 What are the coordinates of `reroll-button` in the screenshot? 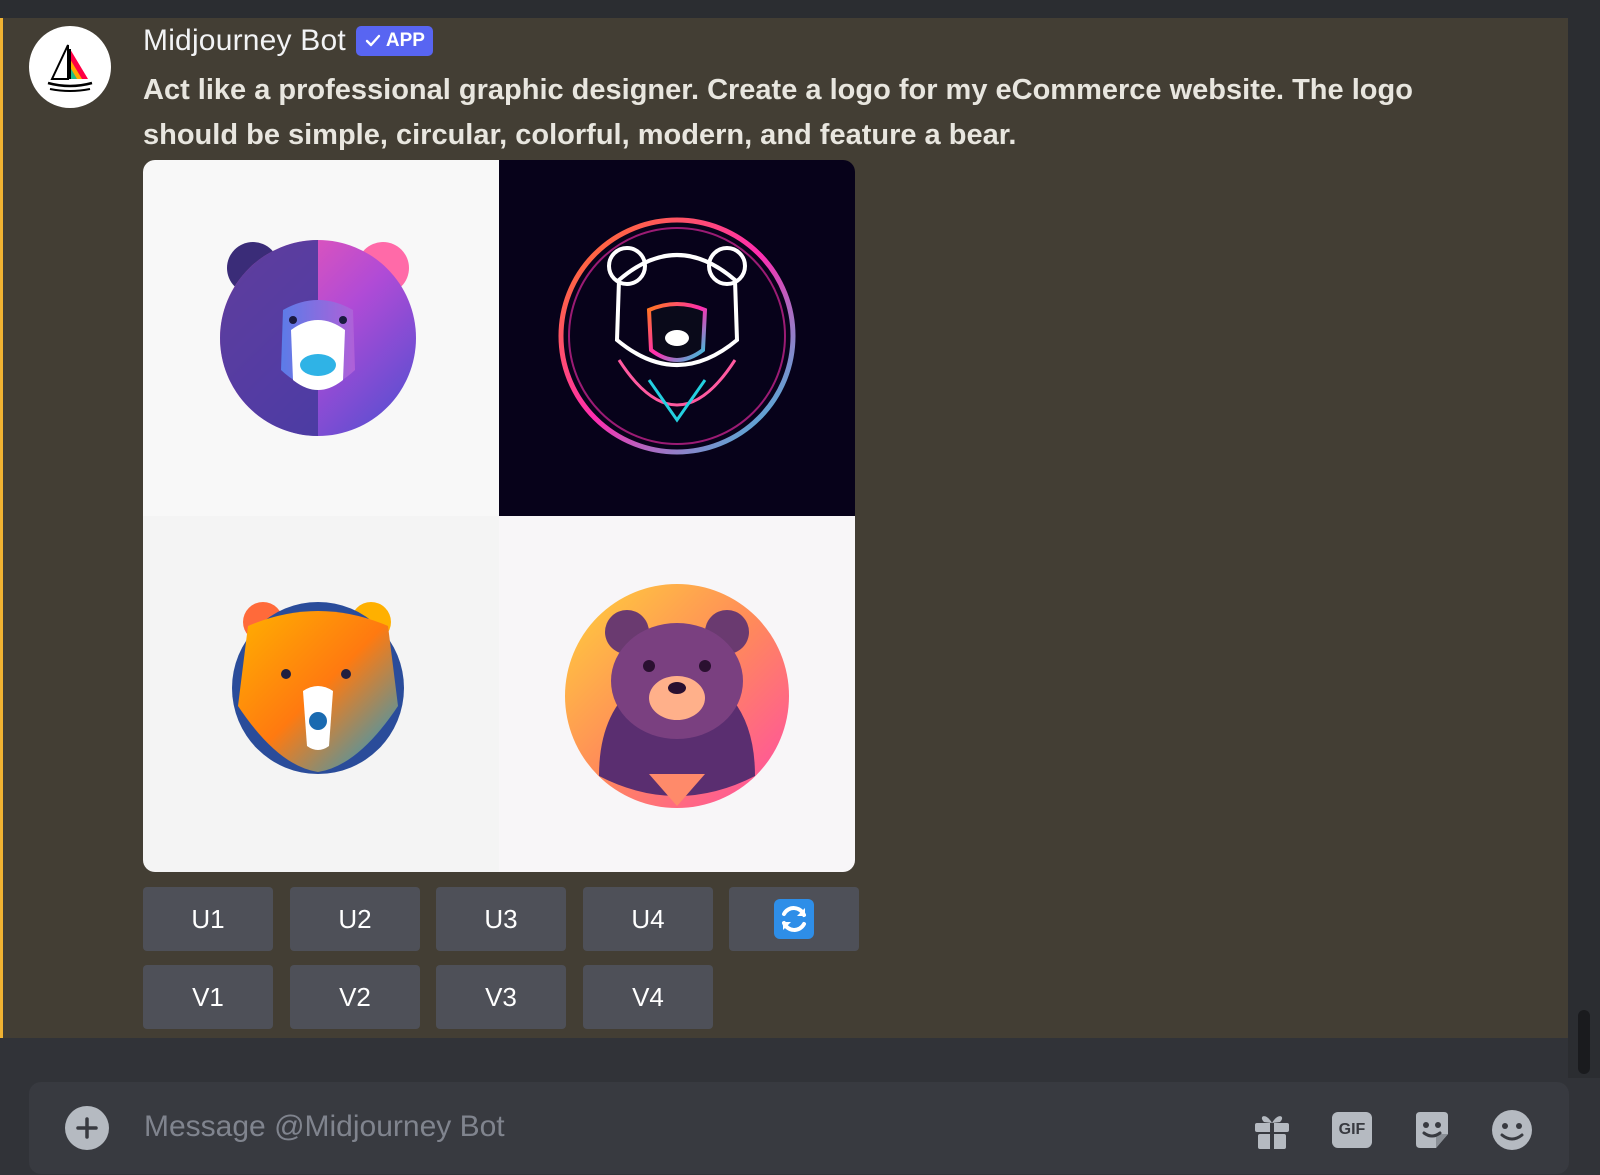 It's located at (794, 919).